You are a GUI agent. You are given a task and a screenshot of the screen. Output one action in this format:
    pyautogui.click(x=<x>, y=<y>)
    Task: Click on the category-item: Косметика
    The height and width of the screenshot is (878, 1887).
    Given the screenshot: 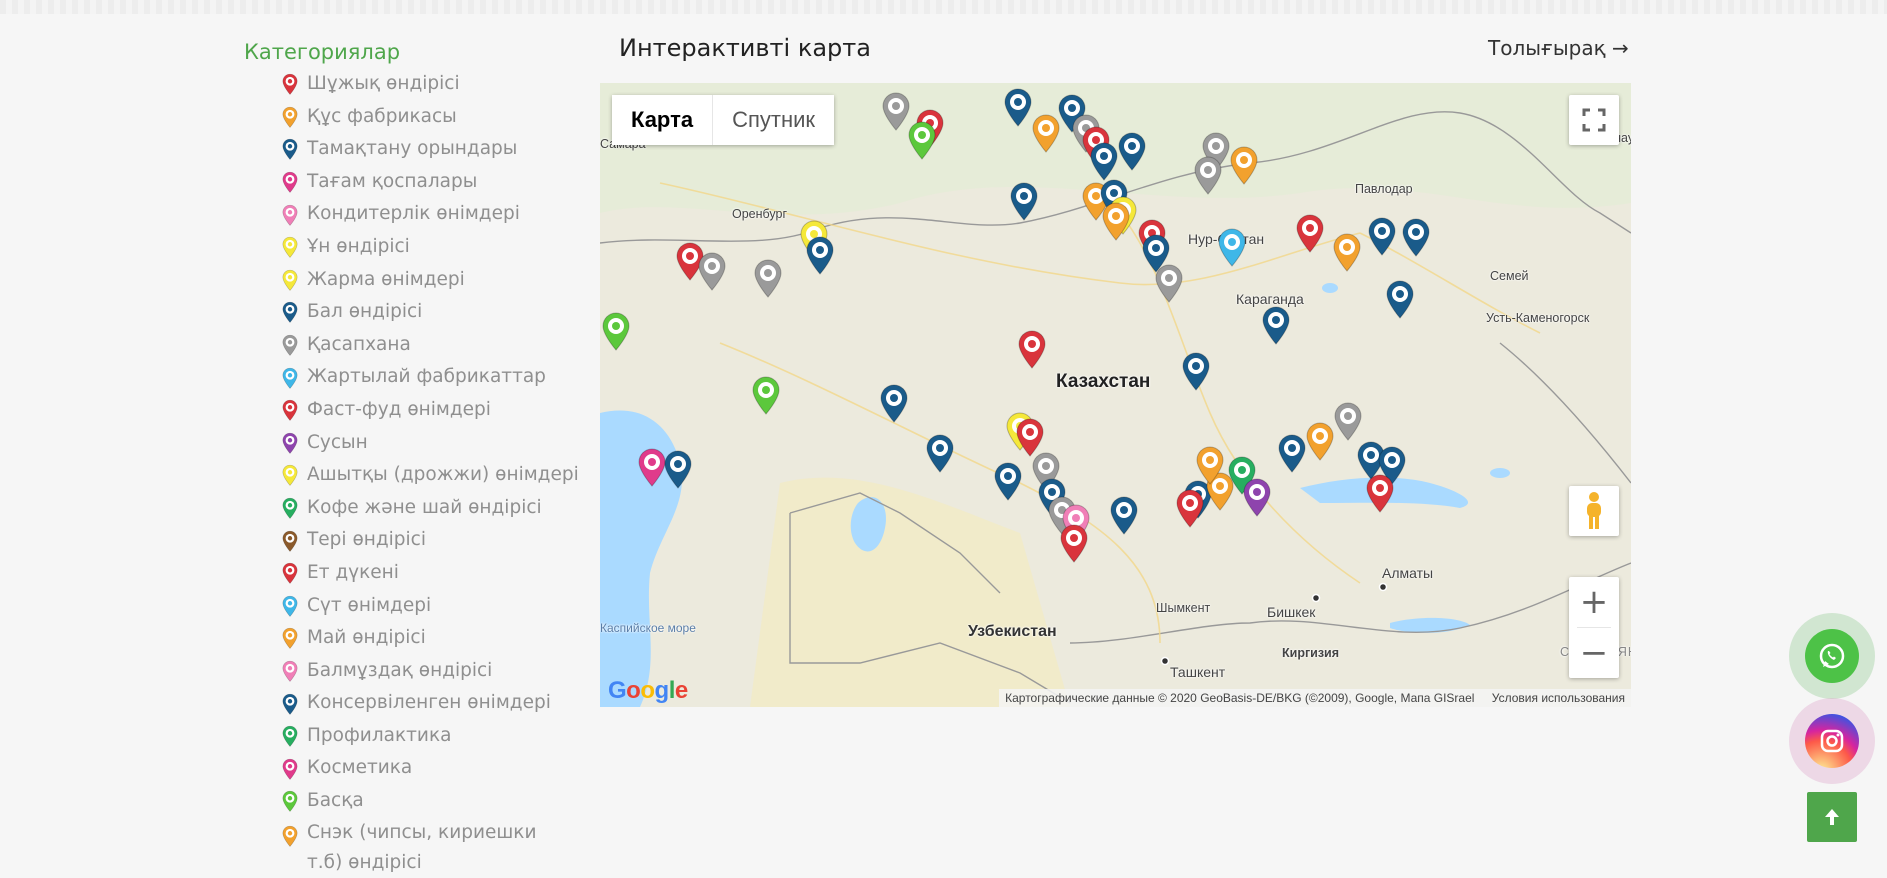 What is the action you would take?
    pyautogui.click(x=427, y=768)
    